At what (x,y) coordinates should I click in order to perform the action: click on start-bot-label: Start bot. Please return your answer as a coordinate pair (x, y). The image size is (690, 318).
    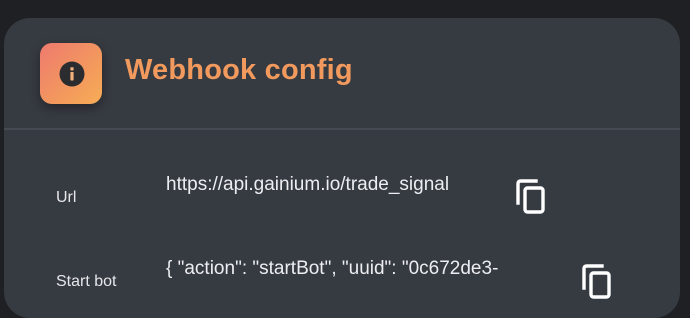
    Looking at the image, I should click on (86, 281).